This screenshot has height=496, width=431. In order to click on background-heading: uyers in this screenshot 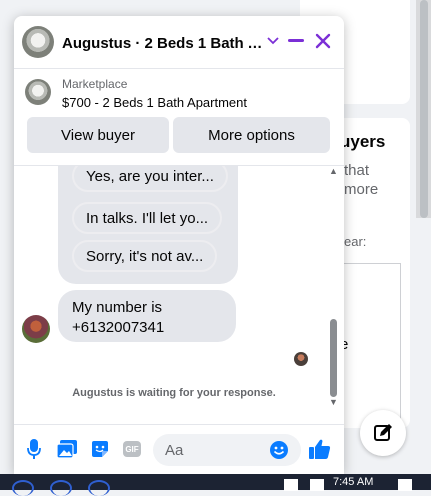, I will do `click(363, 141)`.